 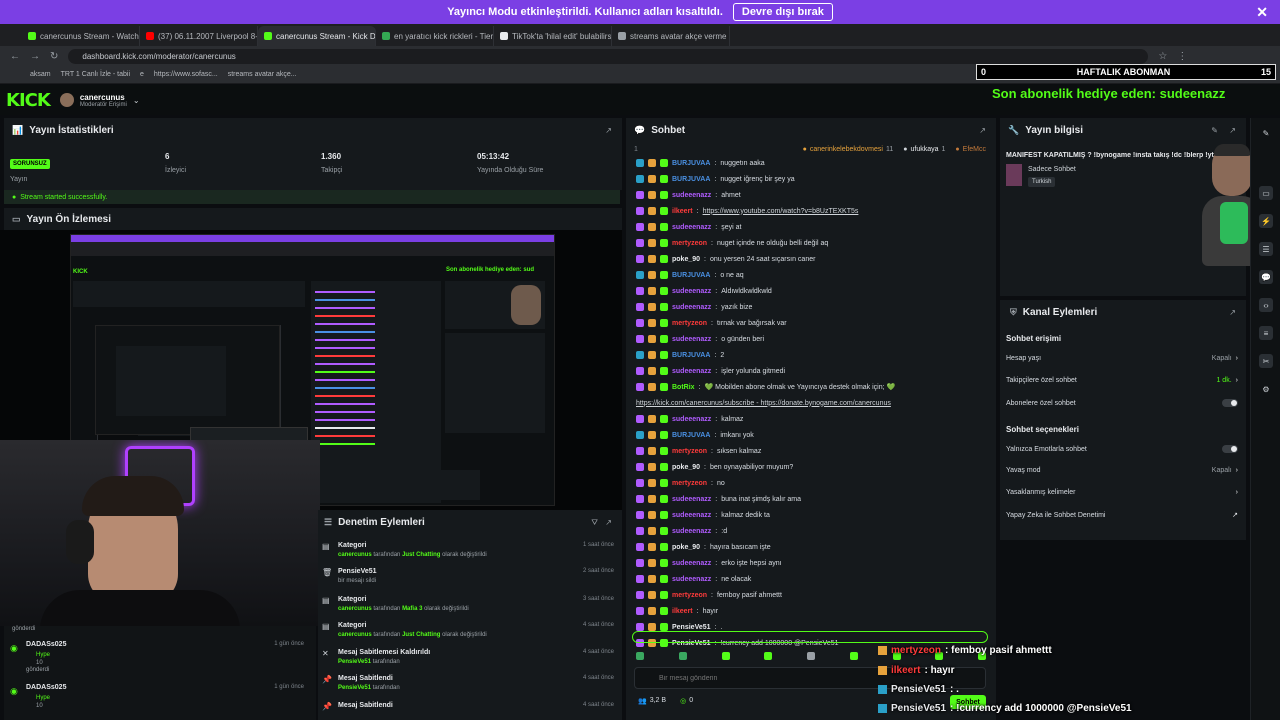 I want to click on edit-icon: ✎, so click(x=1214, y=130).